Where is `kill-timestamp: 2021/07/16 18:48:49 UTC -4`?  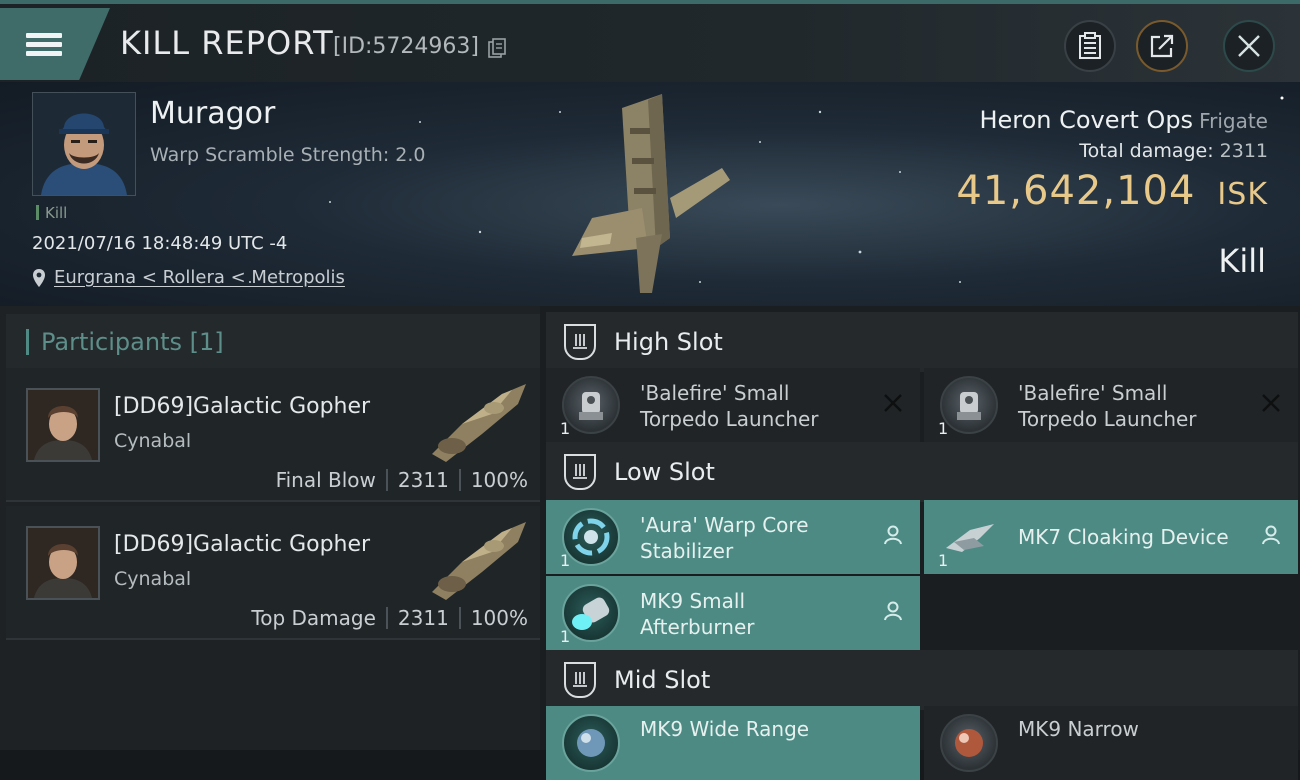 kill-timestamp: 2021/07/16 18:48:49 UTC -4 is located at coordinates (160, 243).